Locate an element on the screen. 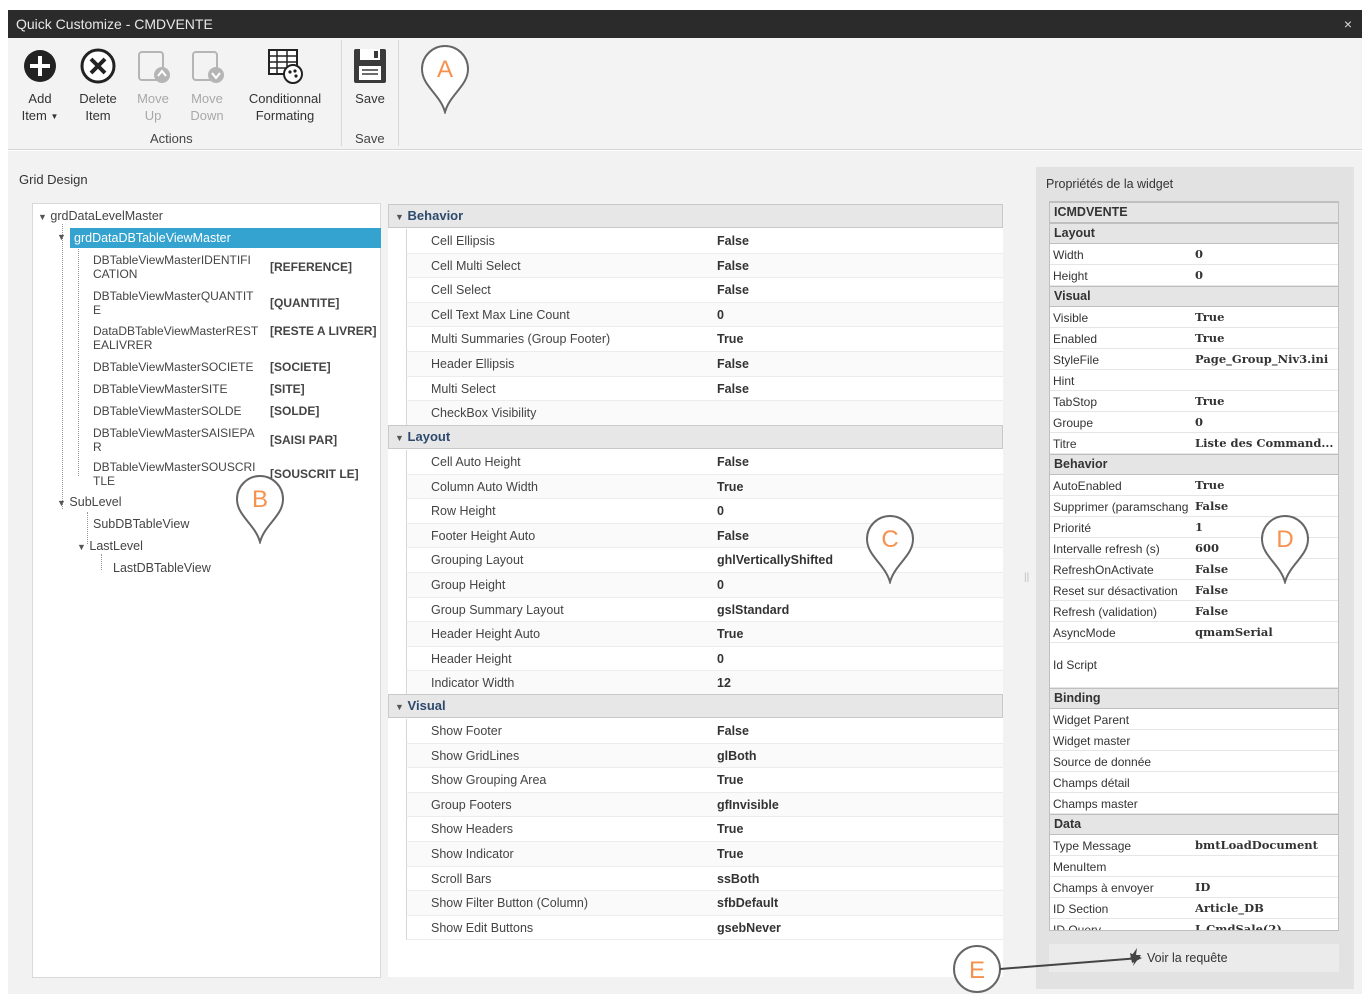 The height and width of the screenshot is (994, 1363). tree-node-lastview: LastDBTableView is located at coordinates (162, 568).